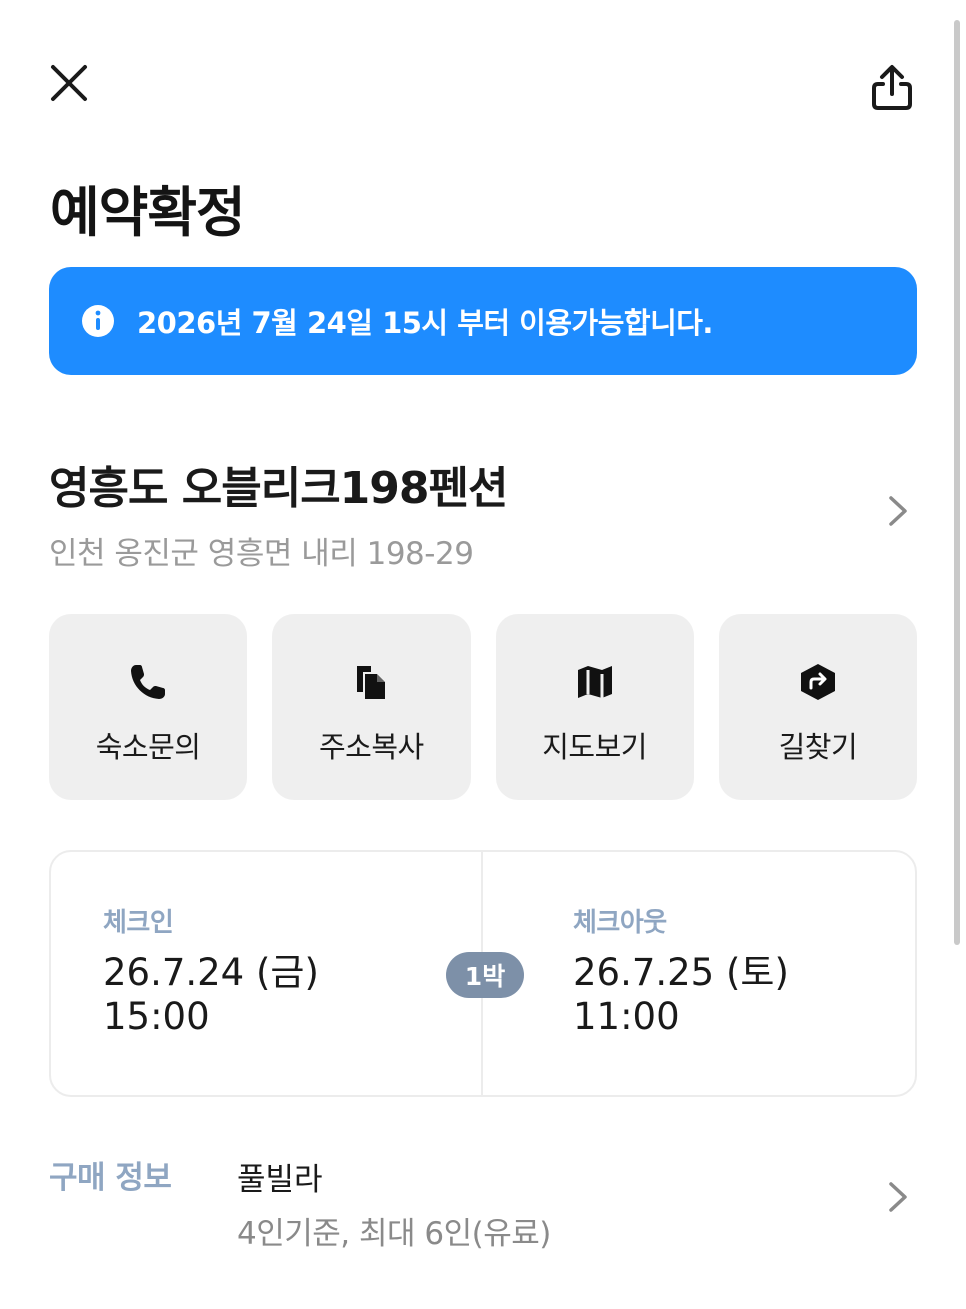 The width and height of the screenshot is (966, 1309). Describe the element at coordinates (817, 707) in the screenshot. I see `directions-button: 길찾기` at that location.